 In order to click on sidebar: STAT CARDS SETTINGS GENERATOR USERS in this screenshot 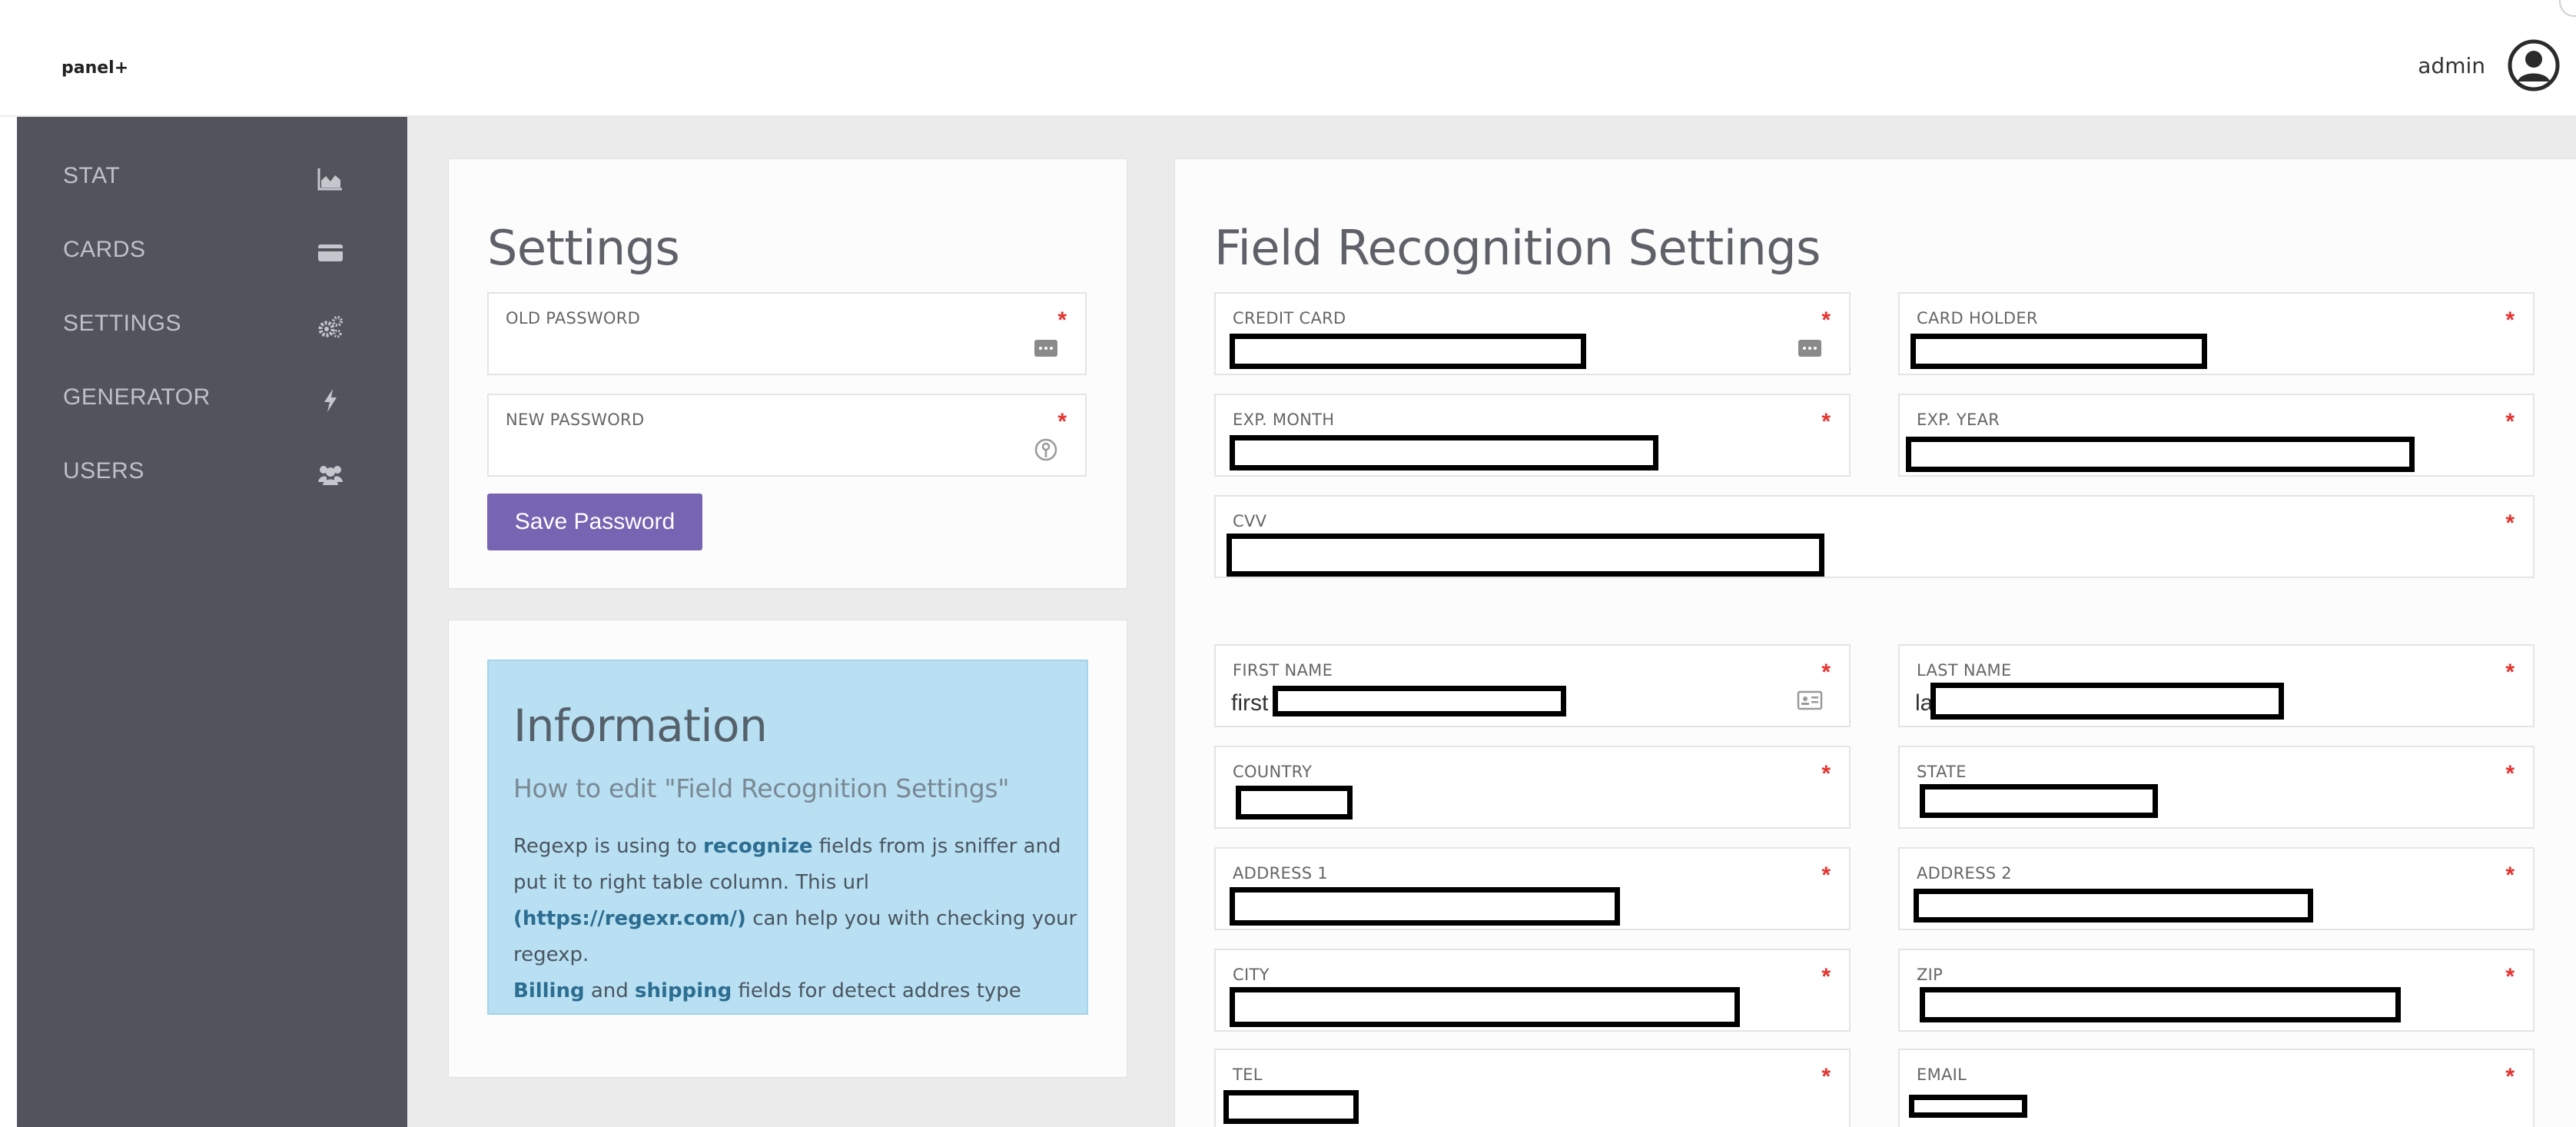, I will do `click(212, 622)`.